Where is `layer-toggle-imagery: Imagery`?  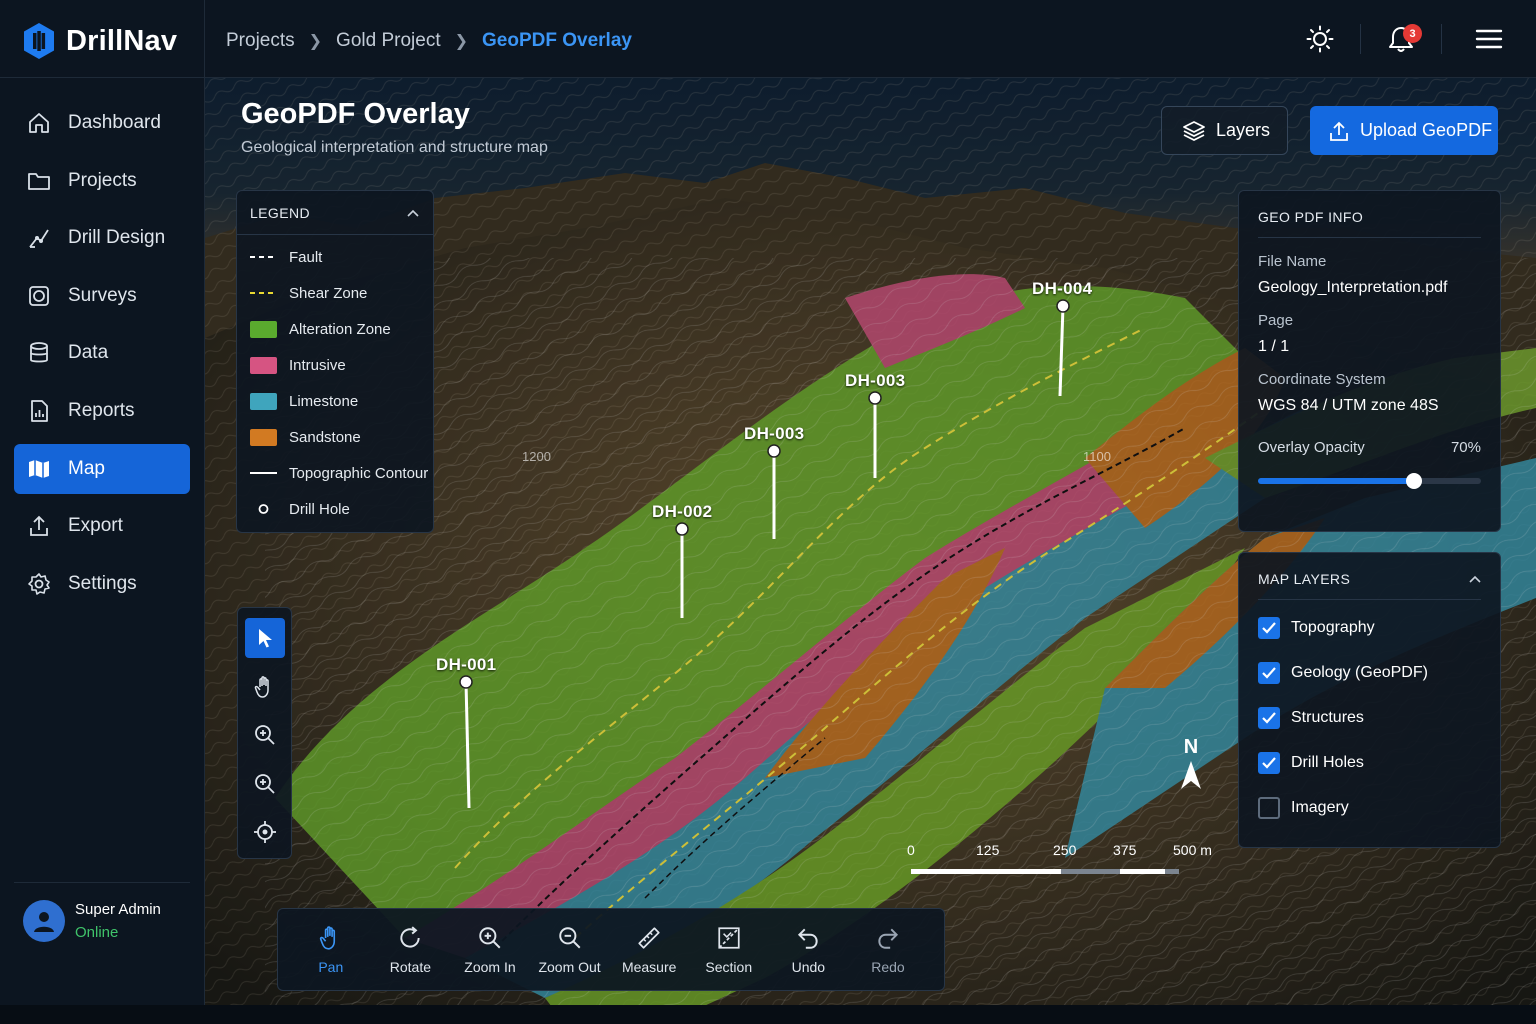
layer-toggle-imagery: Imagery is located at coordinates (1369, 807).